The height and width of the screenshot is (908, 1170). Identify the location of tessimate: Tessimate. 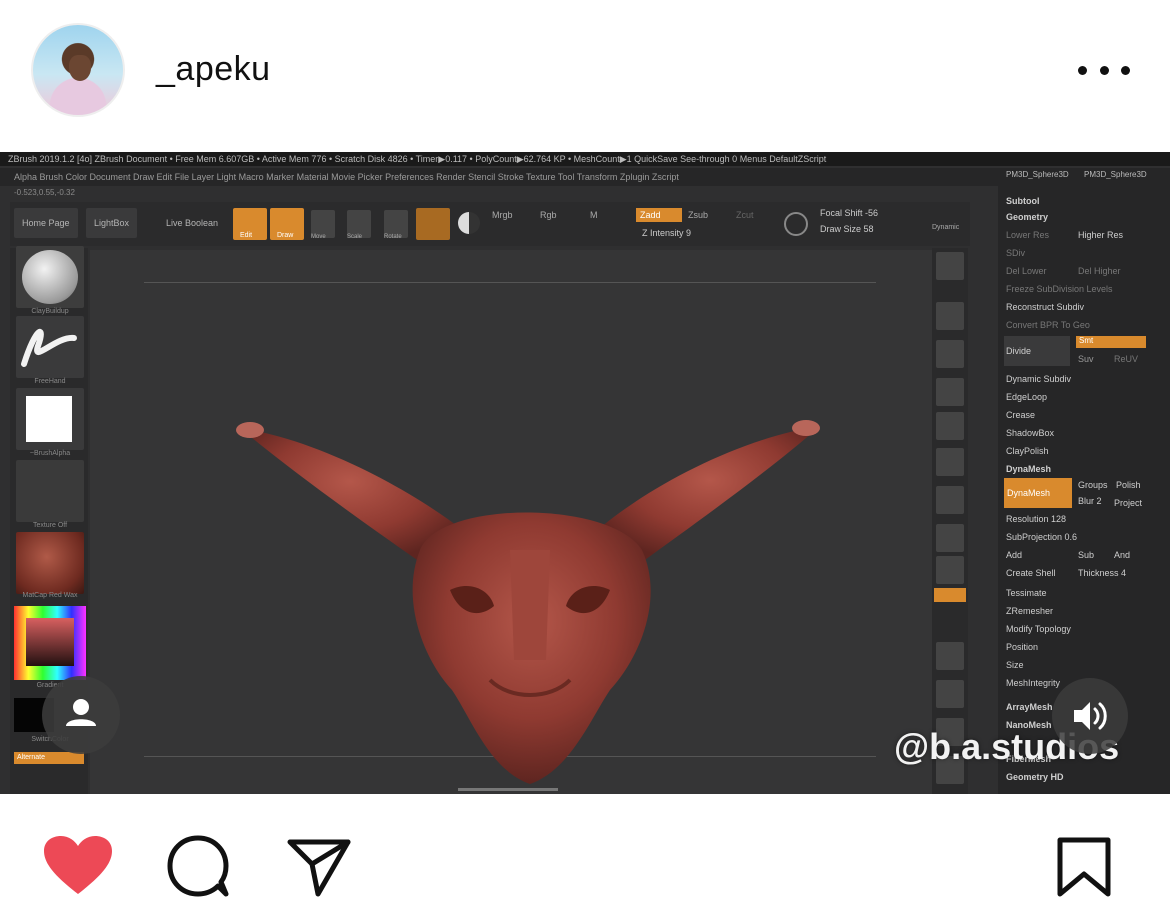
(1026, 593).